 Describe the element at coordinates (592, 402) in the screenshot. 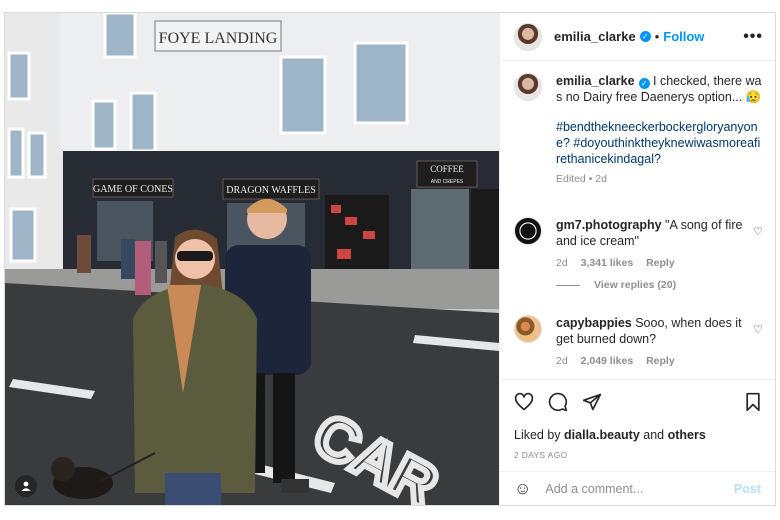

I see `share-send-icon` at that location.